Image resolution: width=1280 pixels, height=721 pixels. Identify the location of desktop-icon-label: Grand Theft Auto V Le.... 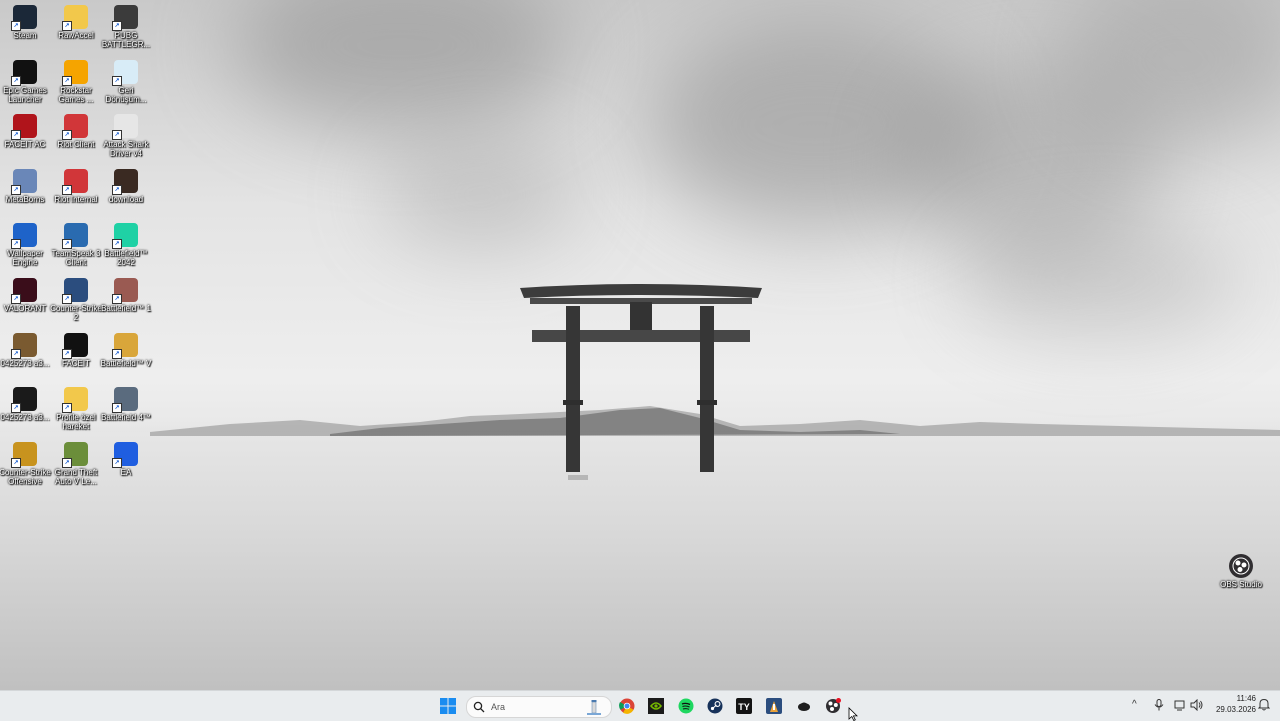
(76, 476).